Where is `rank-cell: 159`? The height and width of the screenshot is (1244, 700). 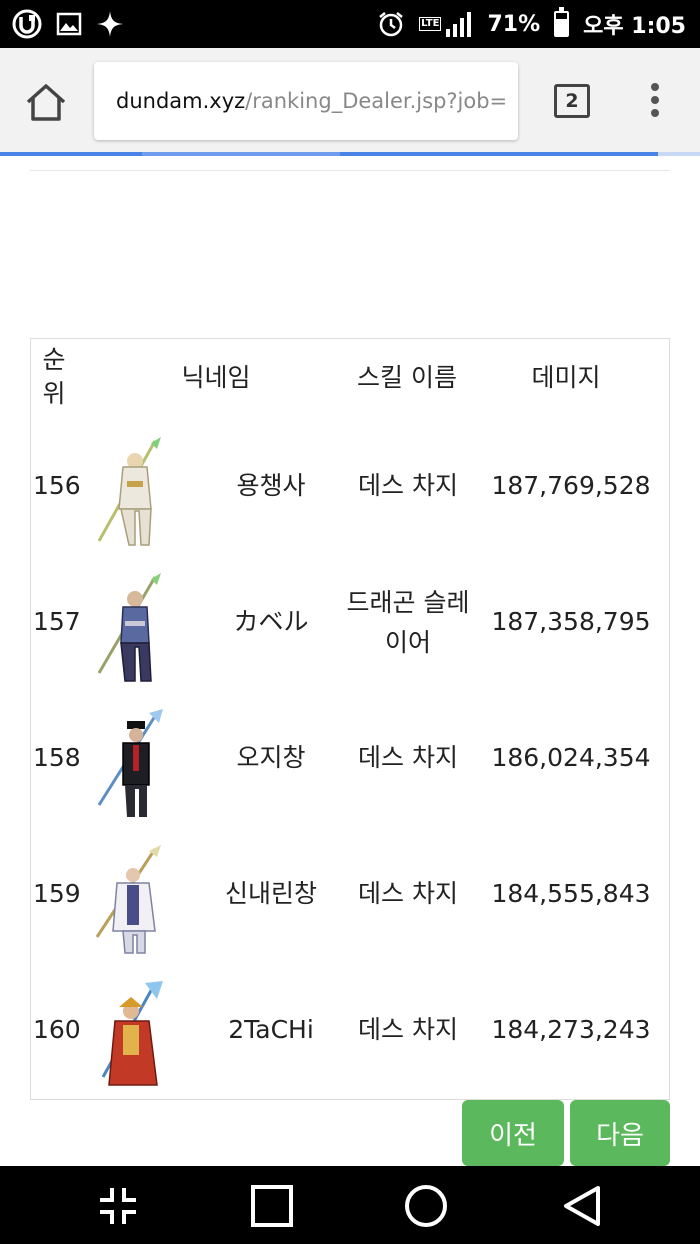 rank-cell: 159 is located at coordinates (57, 893).